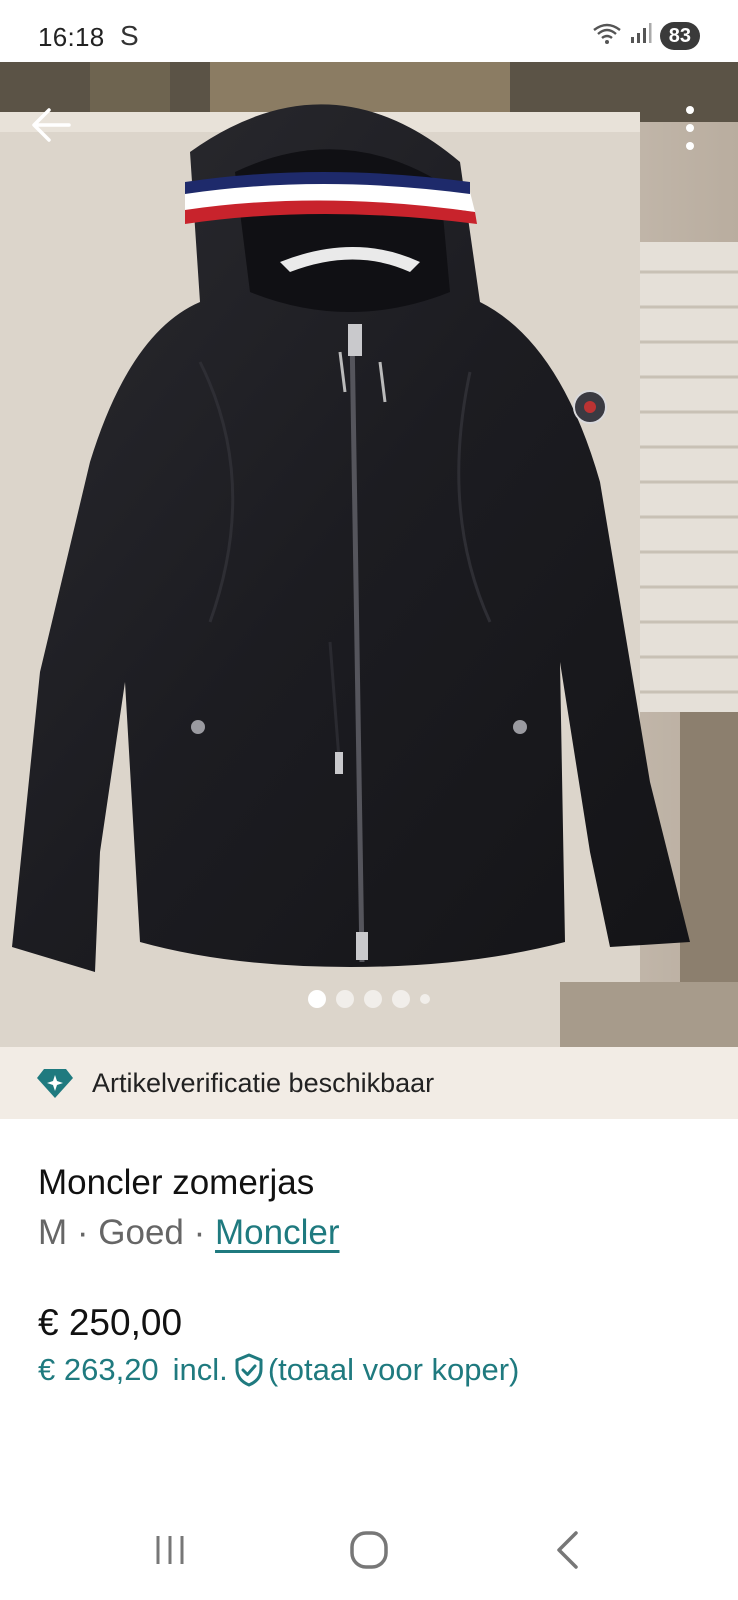  I want to click on status-time: 16:18, so click(71, 37).